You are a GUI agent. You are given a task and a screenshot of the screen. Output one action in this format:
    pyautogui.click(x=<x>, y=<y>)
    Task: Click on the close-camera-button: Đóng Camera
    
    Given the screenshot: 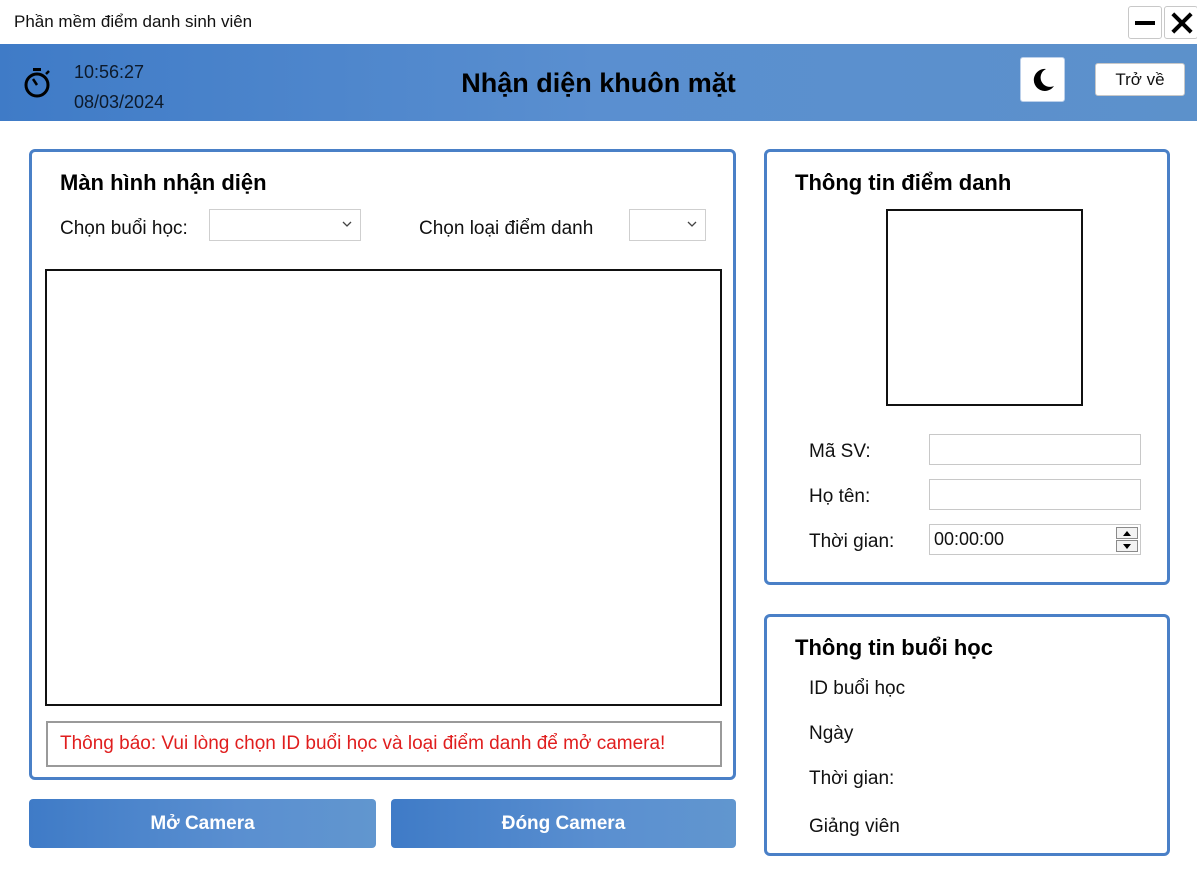 What is the action you would take?
    pyautogui.click(x=563, y=823)
    